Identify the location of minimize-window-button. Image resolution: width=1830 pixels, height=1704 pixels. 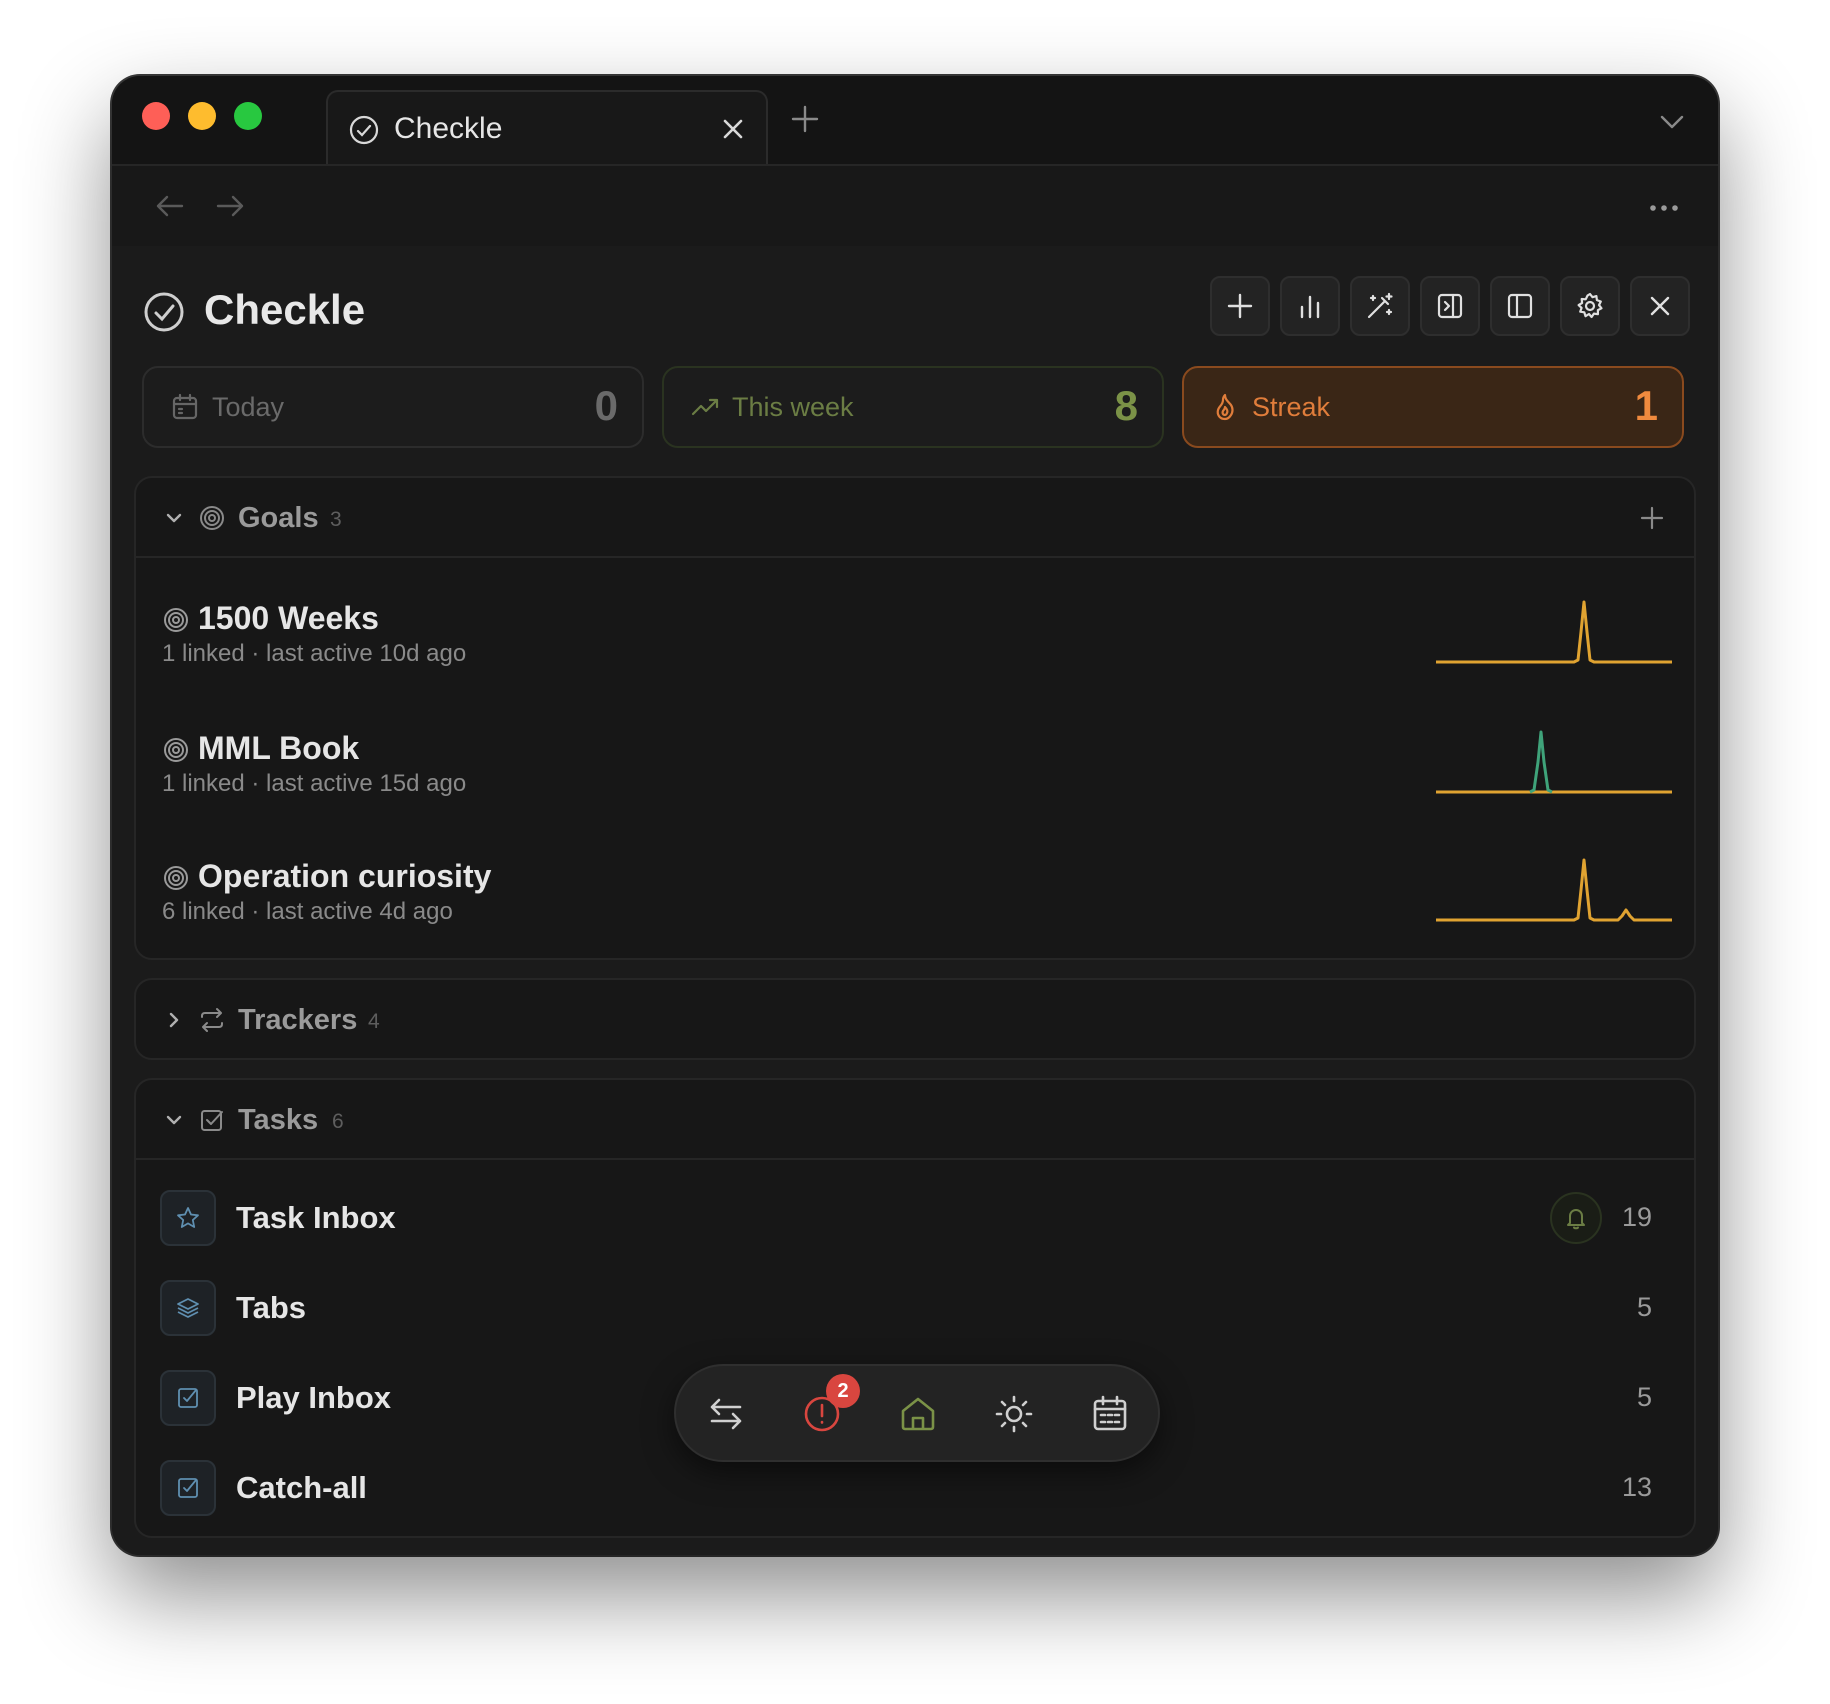
(202, 116).